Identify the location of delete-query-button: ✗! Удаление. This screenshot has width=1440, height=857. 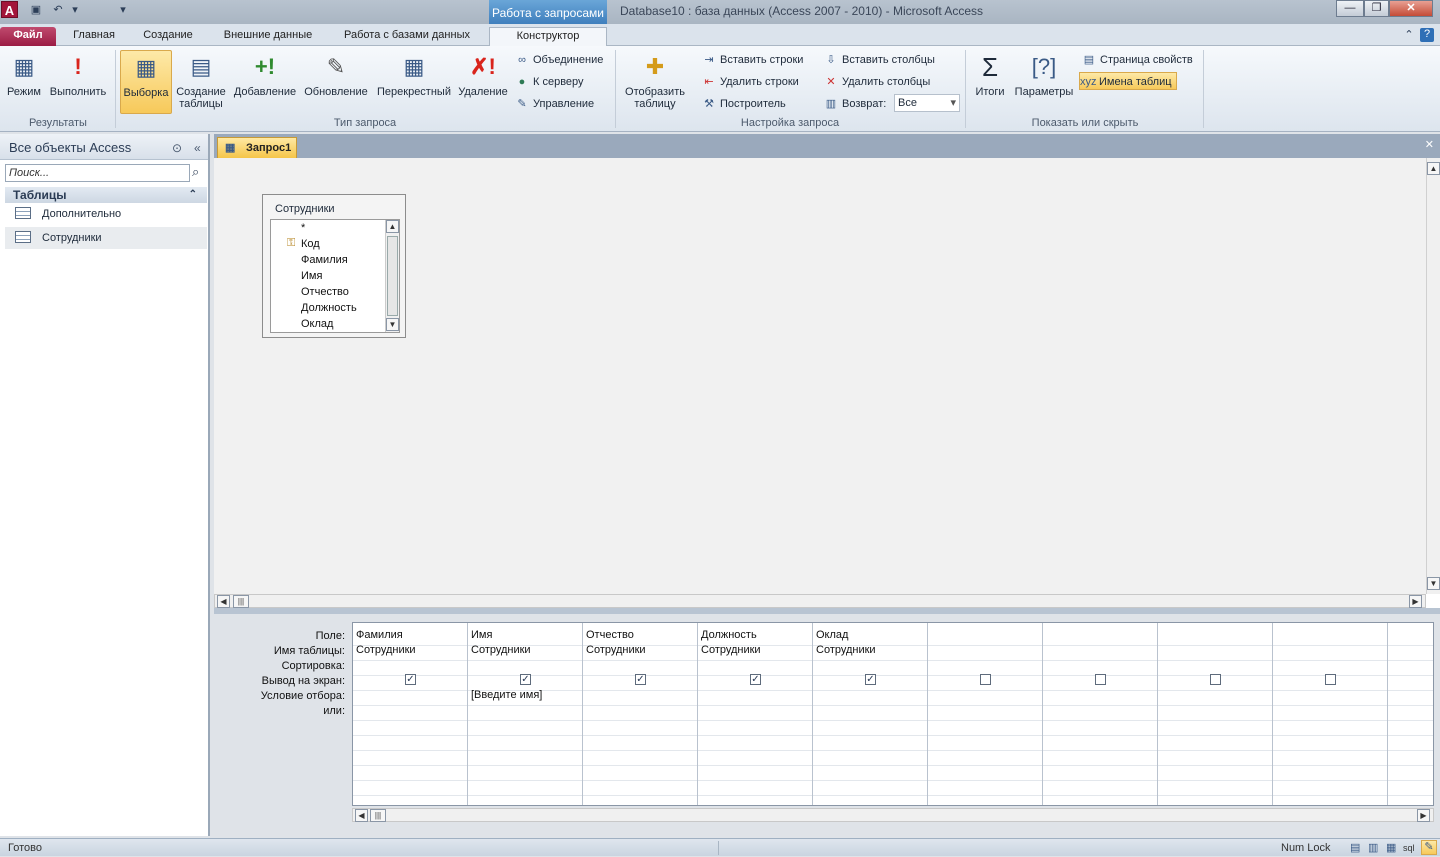
(483, 82).